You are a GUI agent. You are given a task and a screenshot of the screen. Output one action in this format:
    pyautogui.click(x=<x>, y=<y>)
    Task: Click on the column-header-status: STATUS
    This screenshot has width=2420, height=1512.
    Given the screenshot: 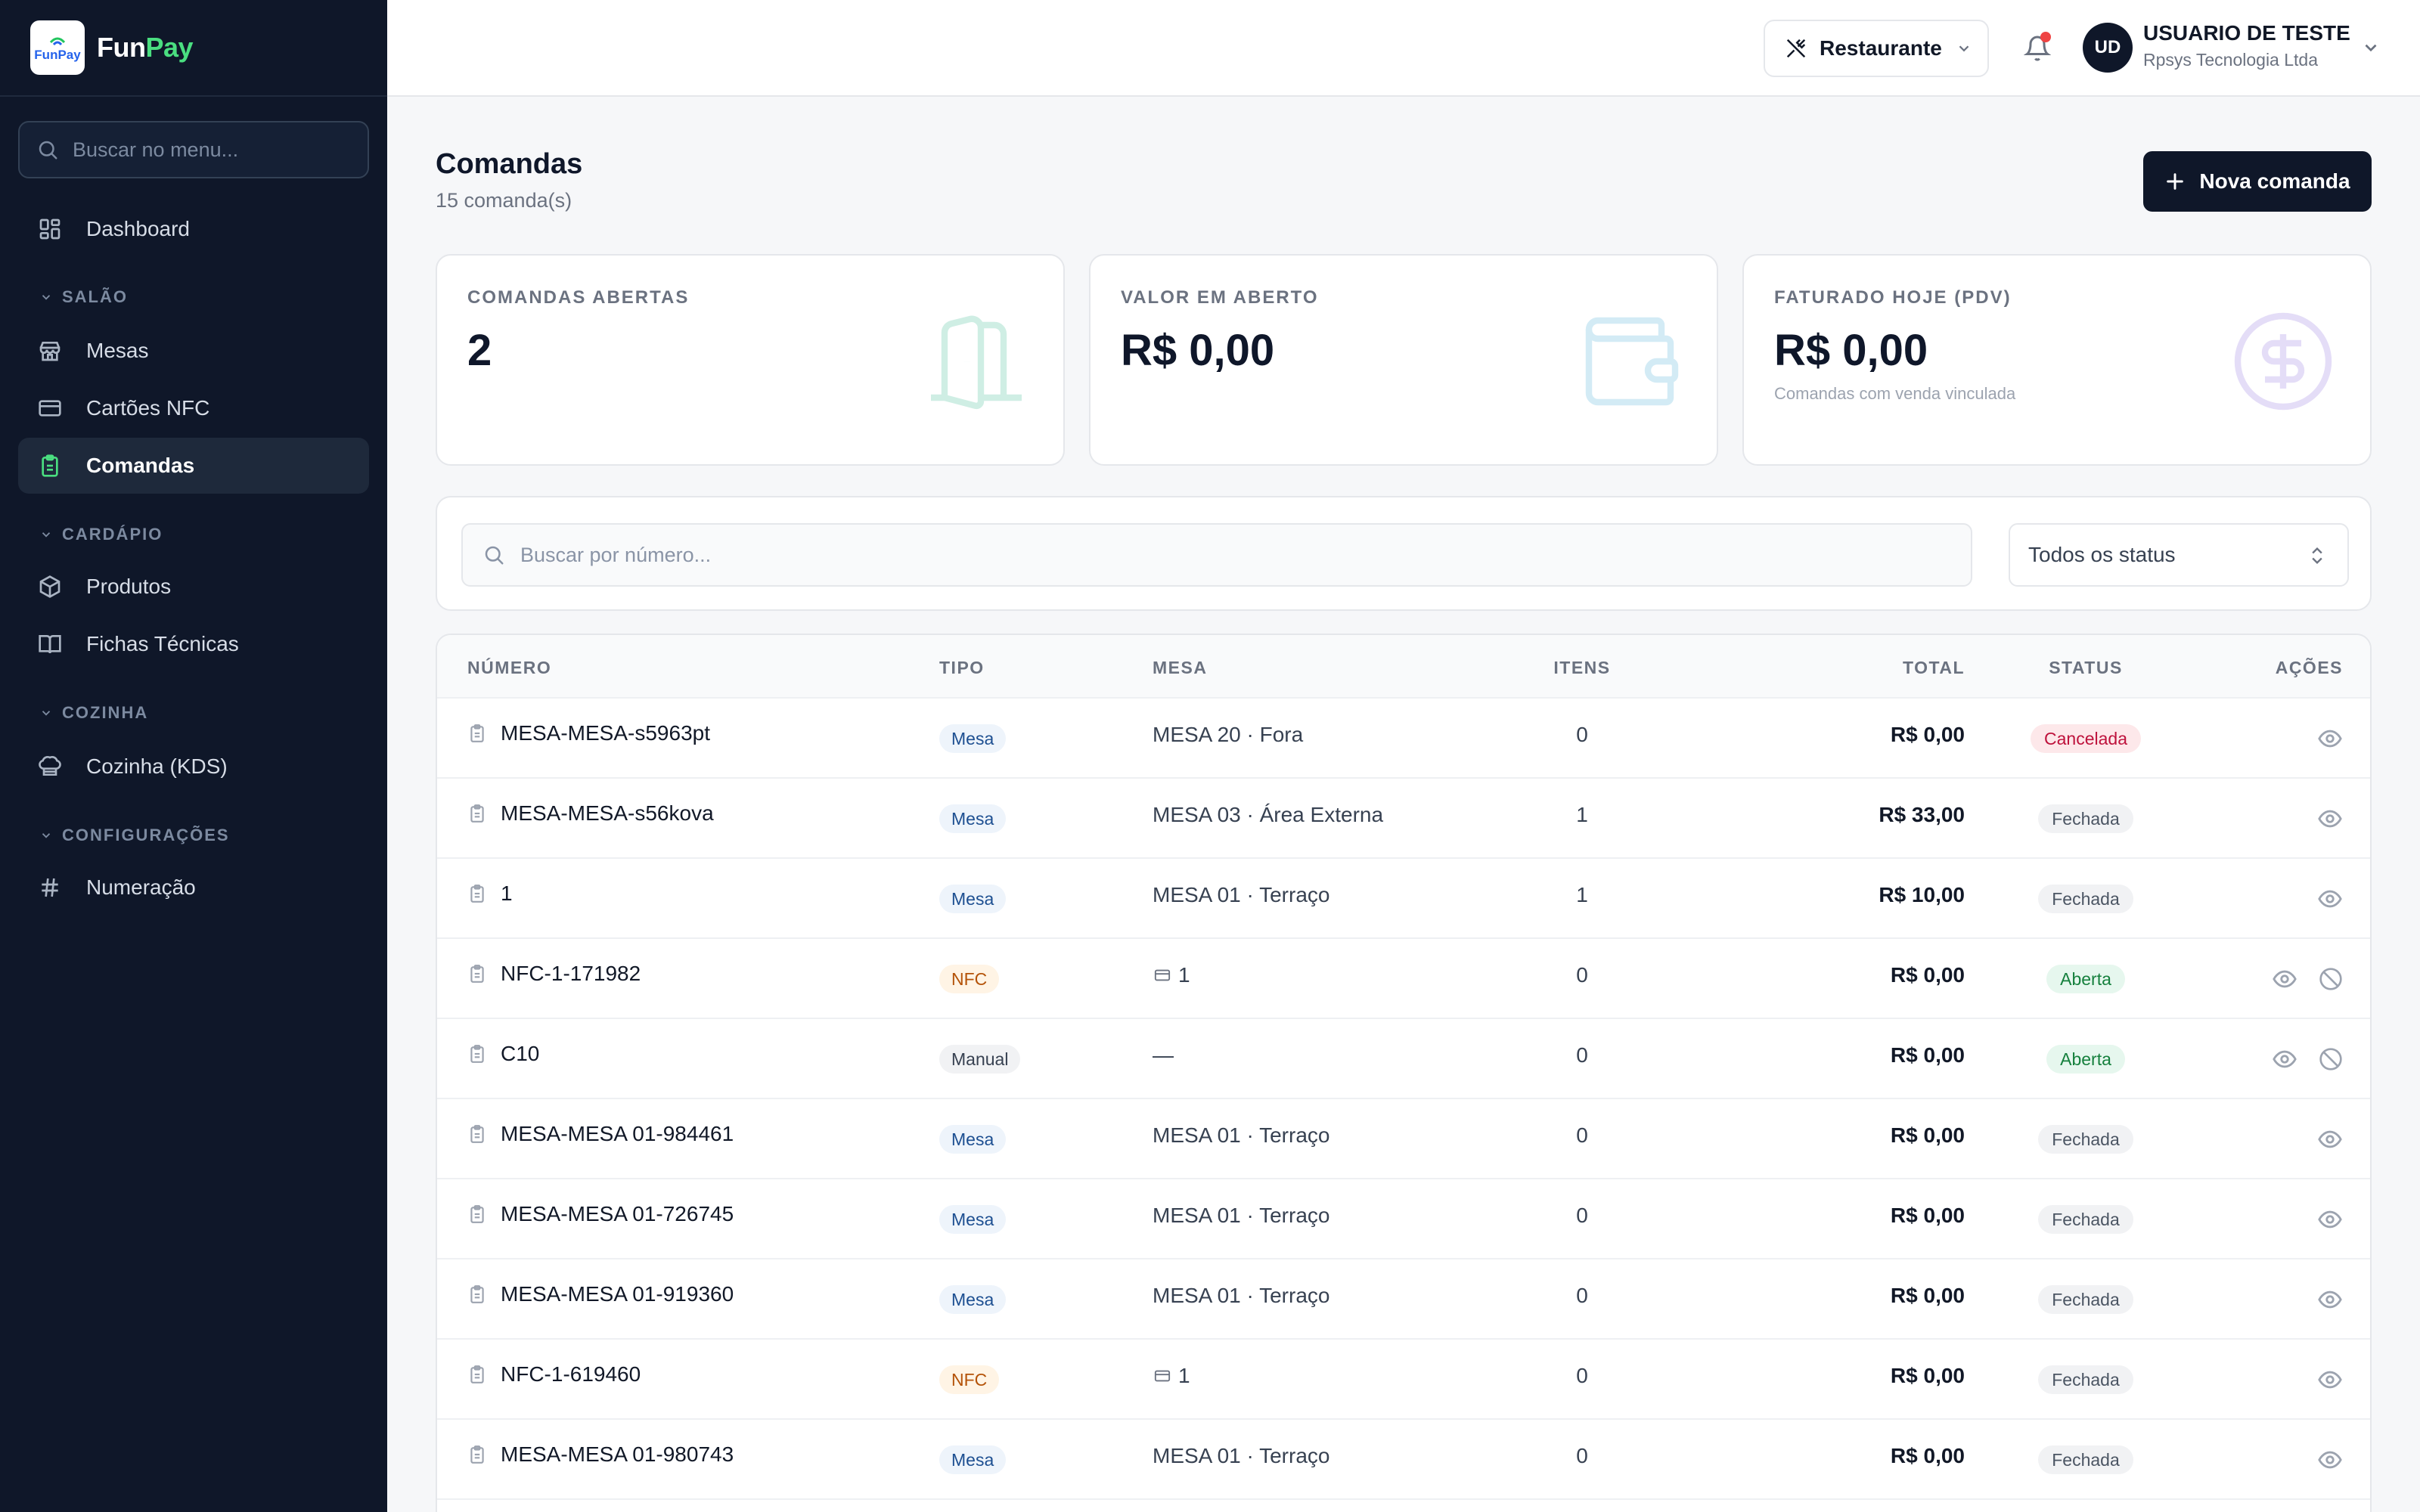 What is the action you would take?
    pyautogui.click(x=2085, y=668)
    